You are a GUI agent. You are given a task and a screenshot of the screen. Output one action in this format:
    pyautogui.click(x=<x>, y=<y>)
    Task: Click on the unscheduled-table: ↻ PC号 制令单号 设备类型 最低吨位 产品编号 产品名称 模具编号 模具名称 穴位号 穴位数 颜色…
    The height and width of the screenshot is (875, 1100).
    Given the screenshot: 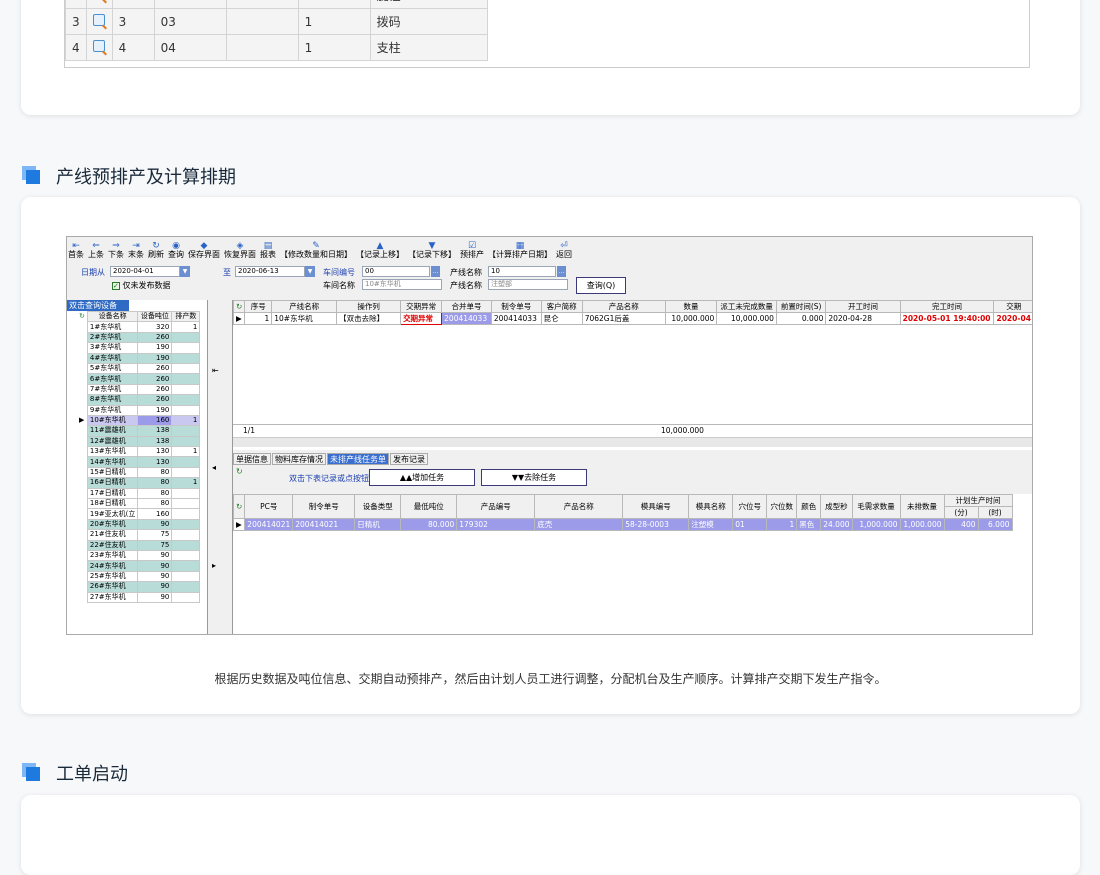 What is the action you would take?
    pyautogui.click(x=622, y=512)
    